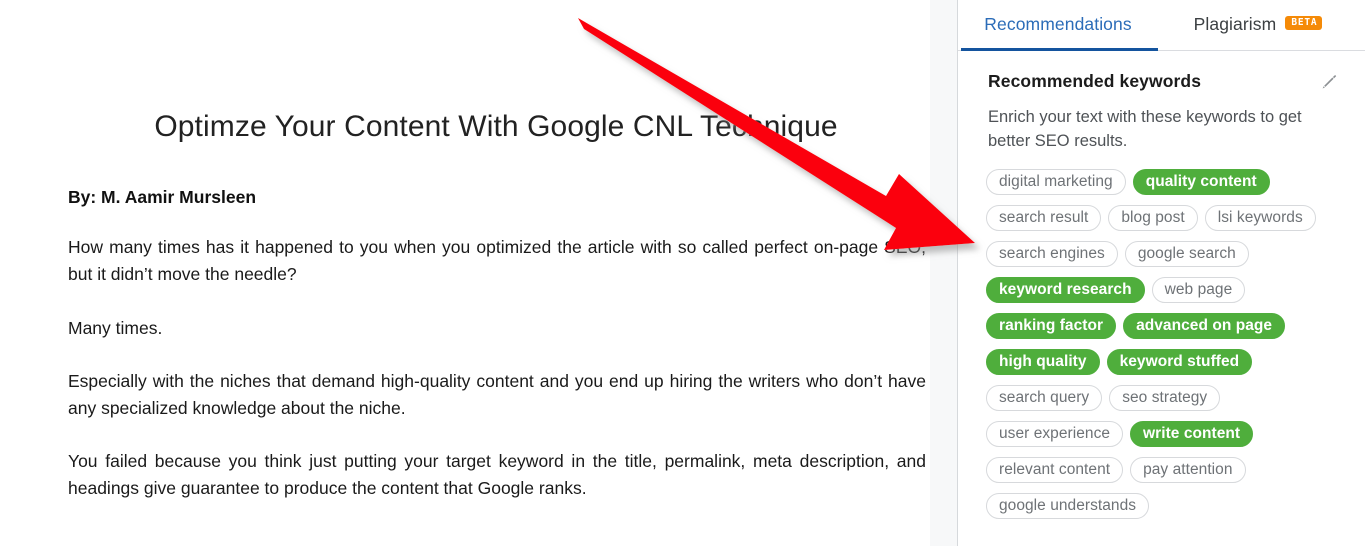 This screenshot has height=546, width=1365. What do you see at coordinates (1153, 217) in the screenshot?
I see `keyword-tag: blog post` at bounding box center [1153, 217].